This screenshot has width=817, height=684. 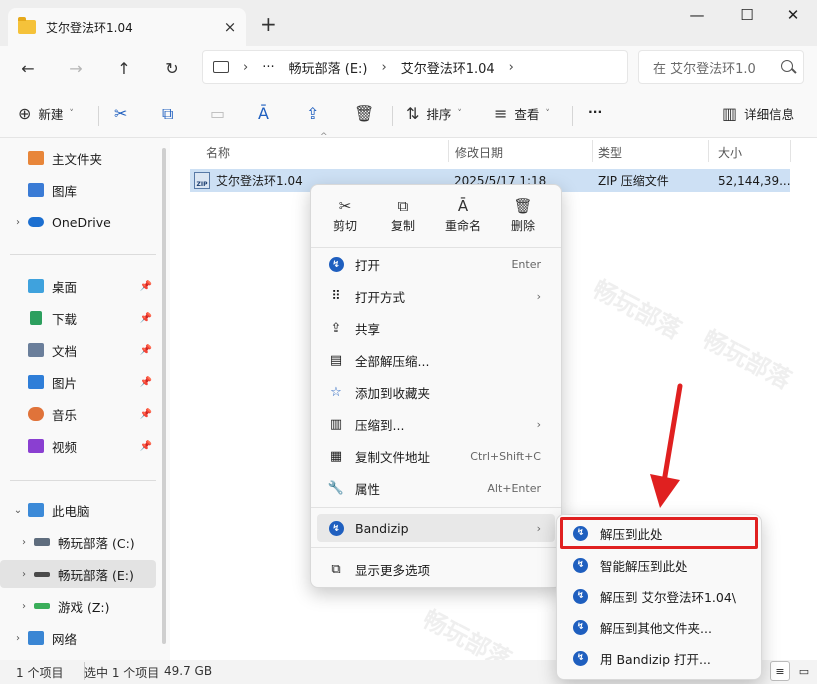 What do you see at coordinates (436, 488) in the screenshot?
I see `menu-item-properties: 🔧 属性 Alt+Enter` at bounding box center [436, 488].